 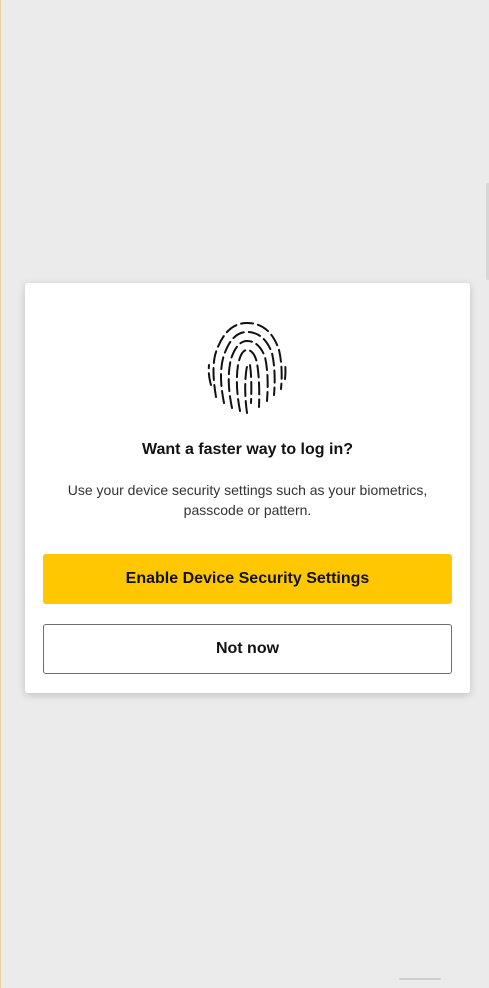 I want to click on fingerprint-icon, so click(x=247, y=367).